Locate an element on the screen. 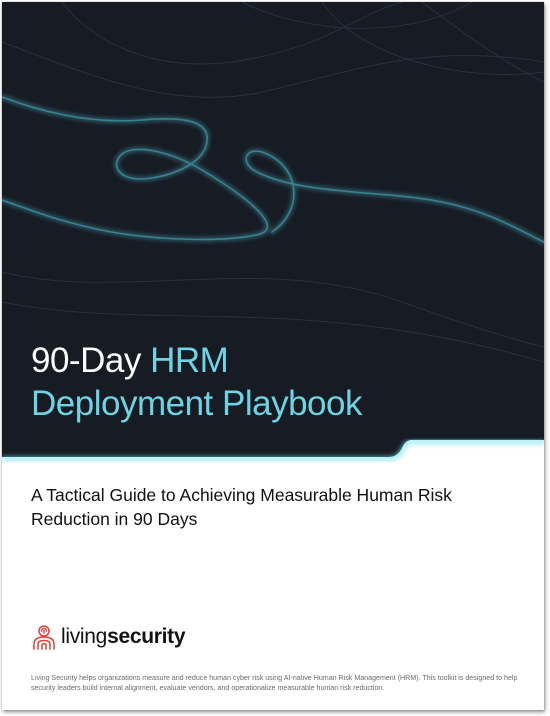 This screenshot has width=550, height=716. living-security-logo: livingsecurity is located at coordinates (108, 637).